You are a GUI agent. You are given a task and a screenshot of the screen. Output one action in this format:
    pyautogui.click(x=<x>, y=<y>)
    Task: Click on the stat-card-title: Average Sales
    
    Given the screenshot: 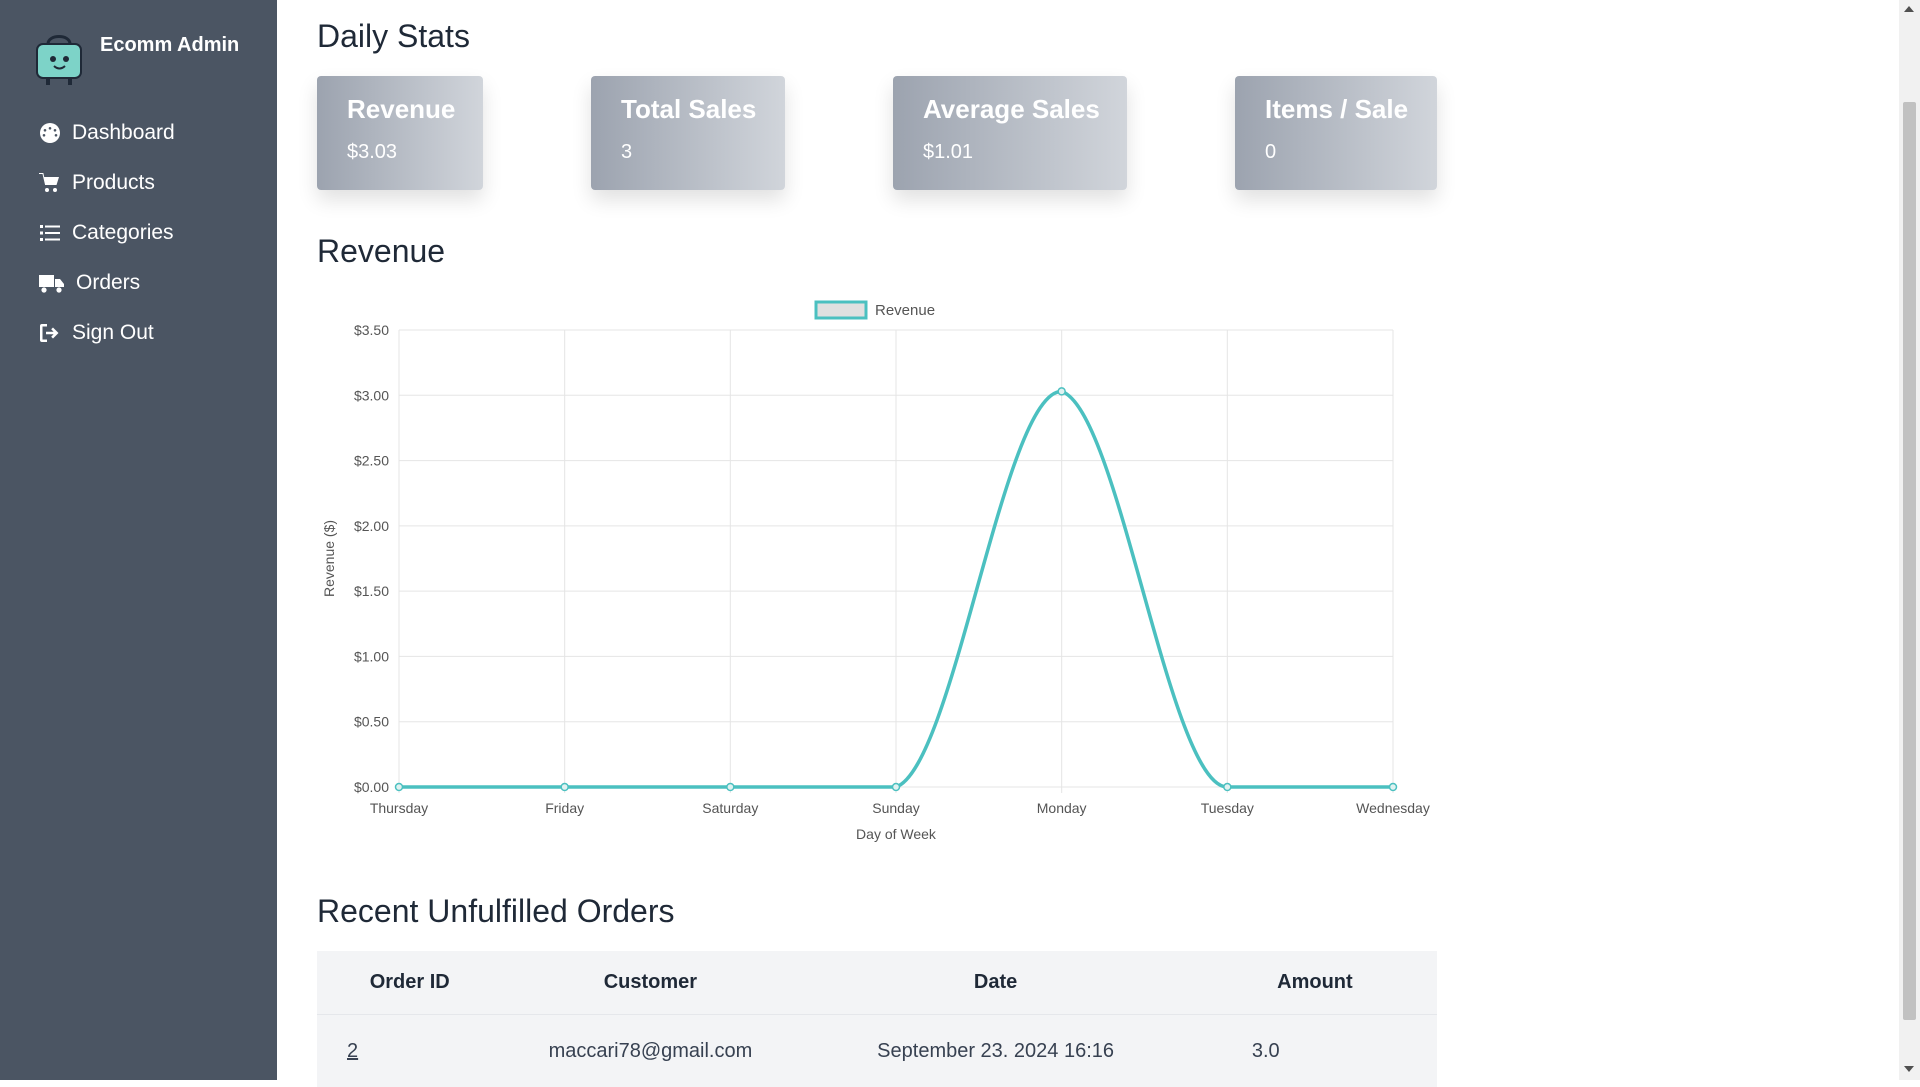 What is the action you would take?
    pyautogui.click(x=1010, y=109)
    